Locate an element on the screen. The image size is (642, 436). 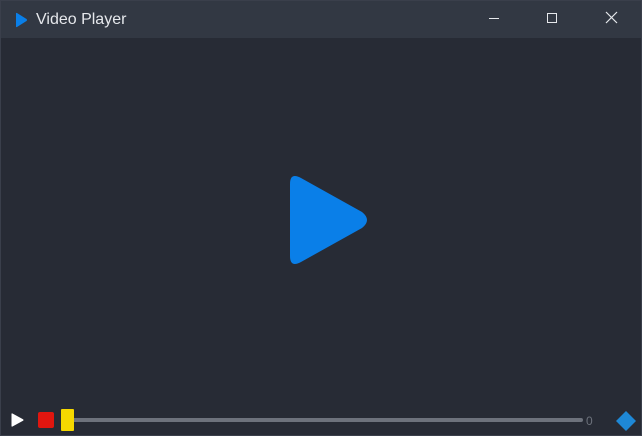
title-bar: Video Player is located at coordinates (321, 19).